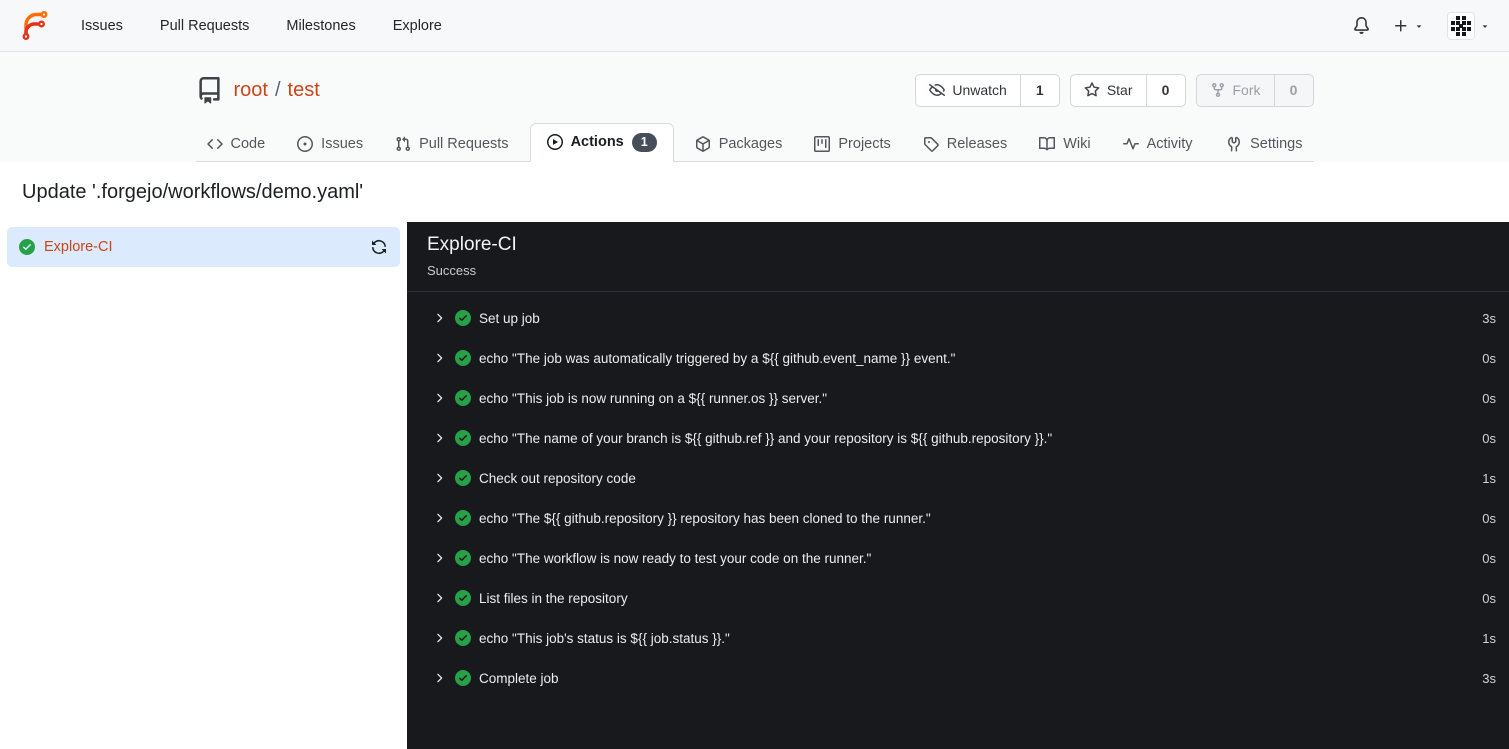 This screenshot has height=749, width=1509. I want to click on repo-owner-link: root, so click(251, 90).